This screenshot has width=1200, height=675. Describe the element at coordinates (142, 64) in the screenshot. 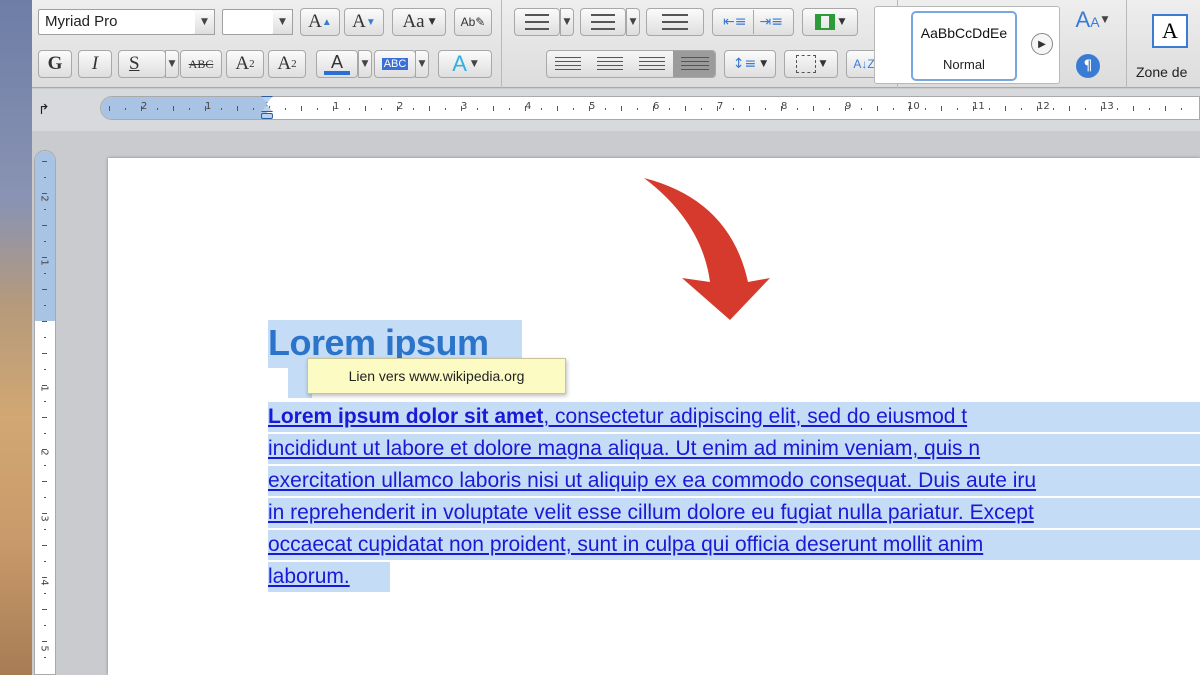

I see `underline-button: S` at that location.